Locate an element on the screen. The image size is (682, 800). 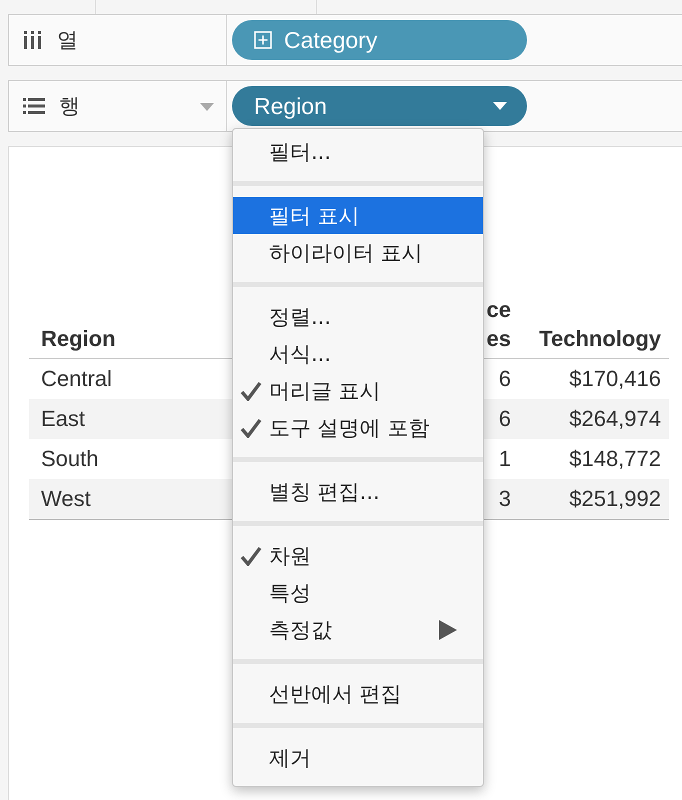
table-cell: $148,772 is located at coordinates (615, 459).